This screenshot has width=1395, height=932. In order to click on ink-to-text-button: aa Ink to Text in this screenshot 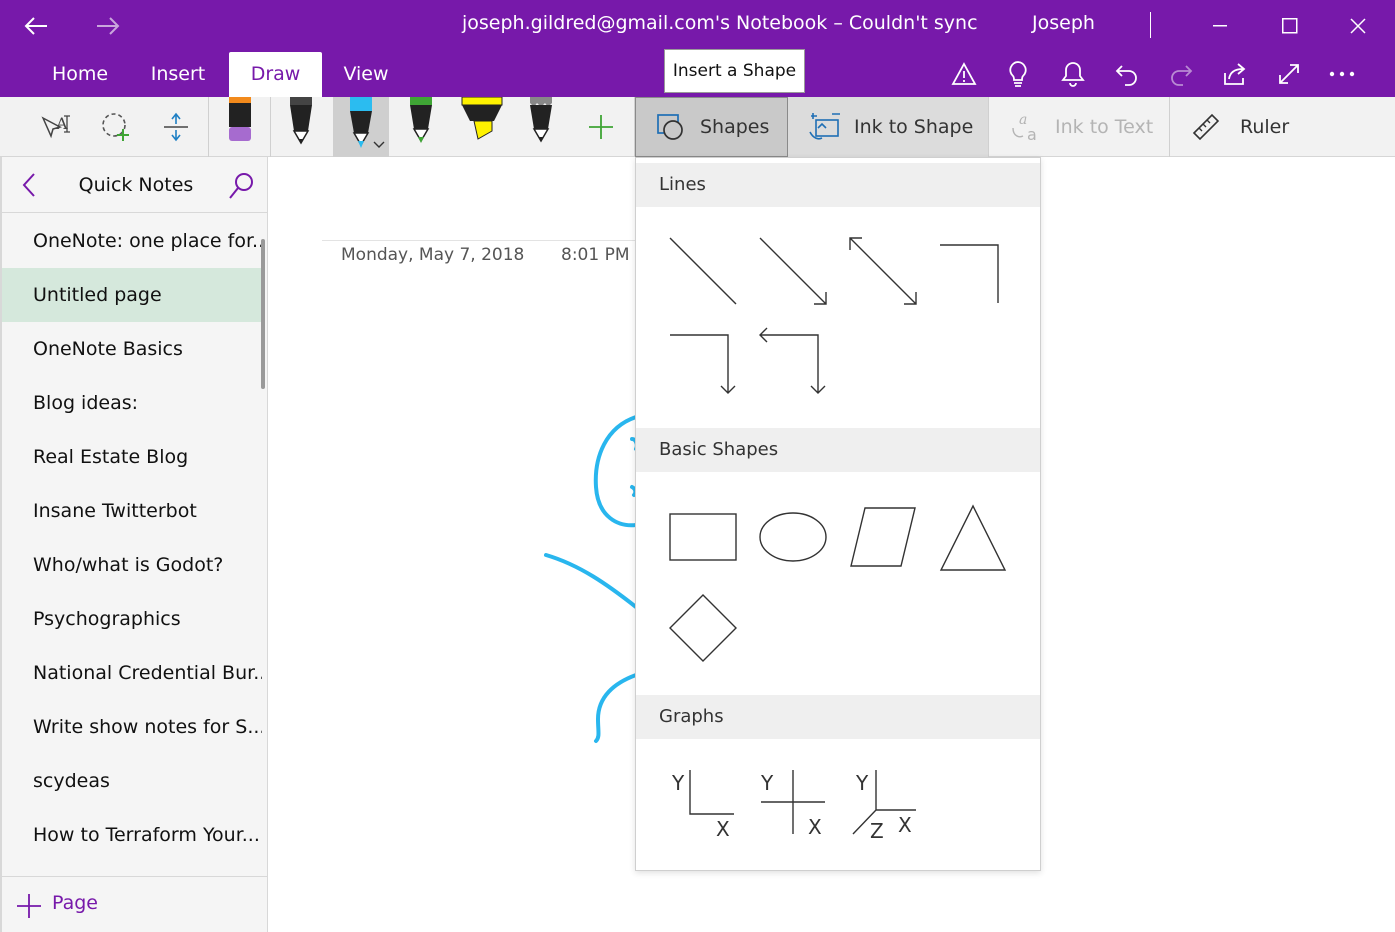, I will do `click(1079, 127)`.